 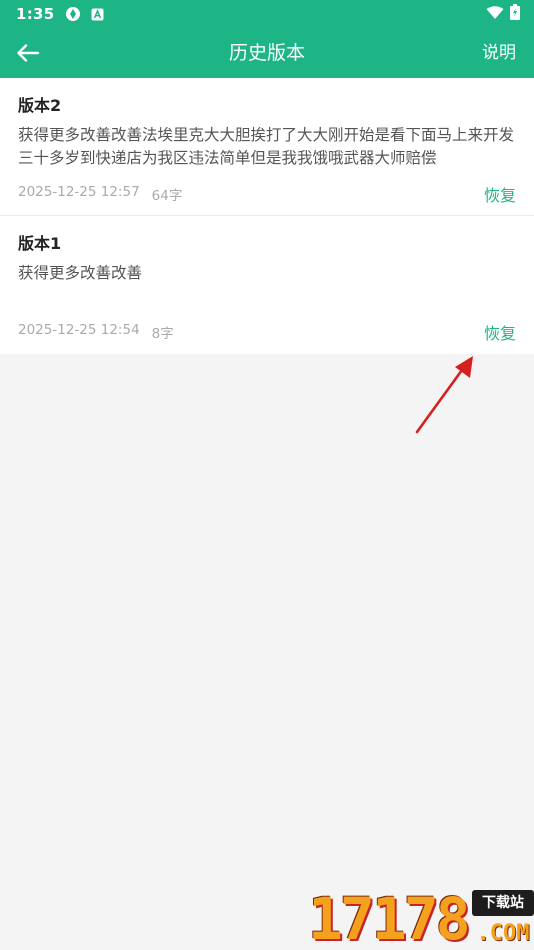 I want to click on version-char-count: 8字, so click(x=162, y=334).